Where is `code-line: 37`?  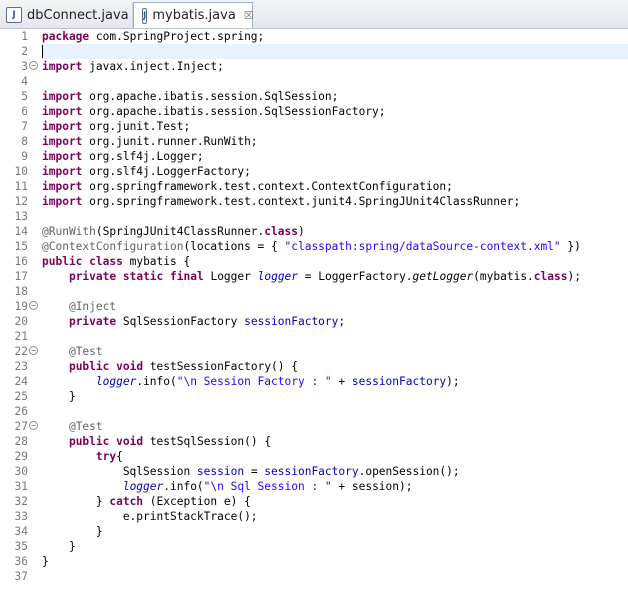 code-line: 37 is located at coordinates (321, 576).